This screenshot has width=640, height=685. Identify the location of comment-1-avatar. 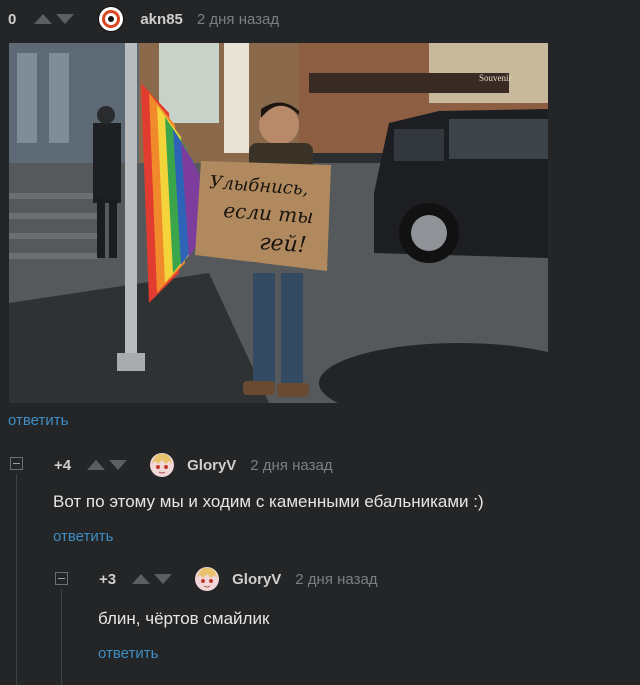
(162, 465).